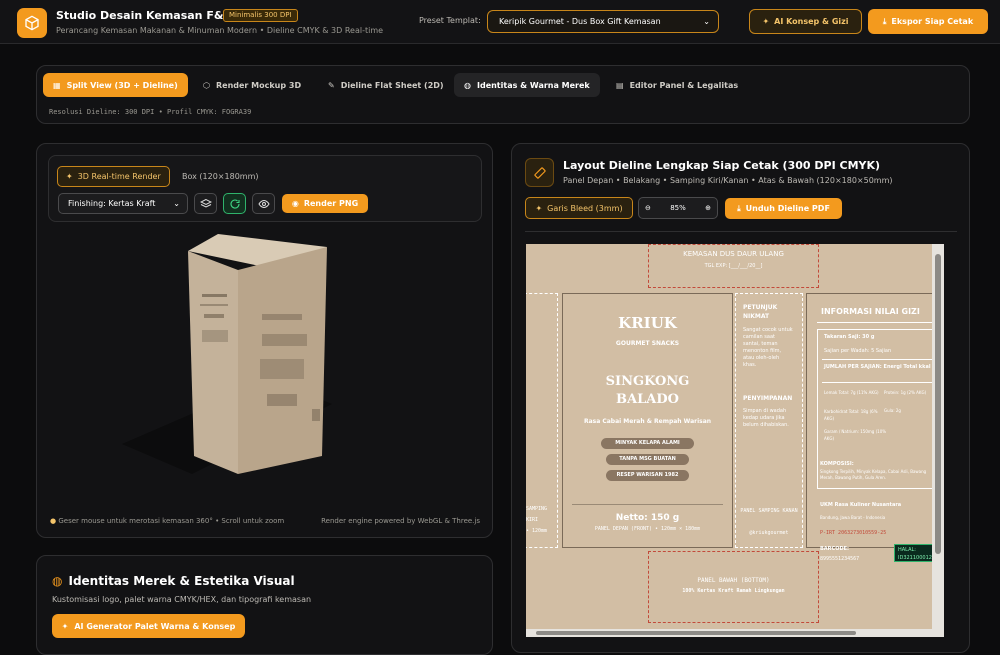 Image resolution: width=1000 pixels, height=655 pixels. I want to click on refresh-icon, so click(235, 204).